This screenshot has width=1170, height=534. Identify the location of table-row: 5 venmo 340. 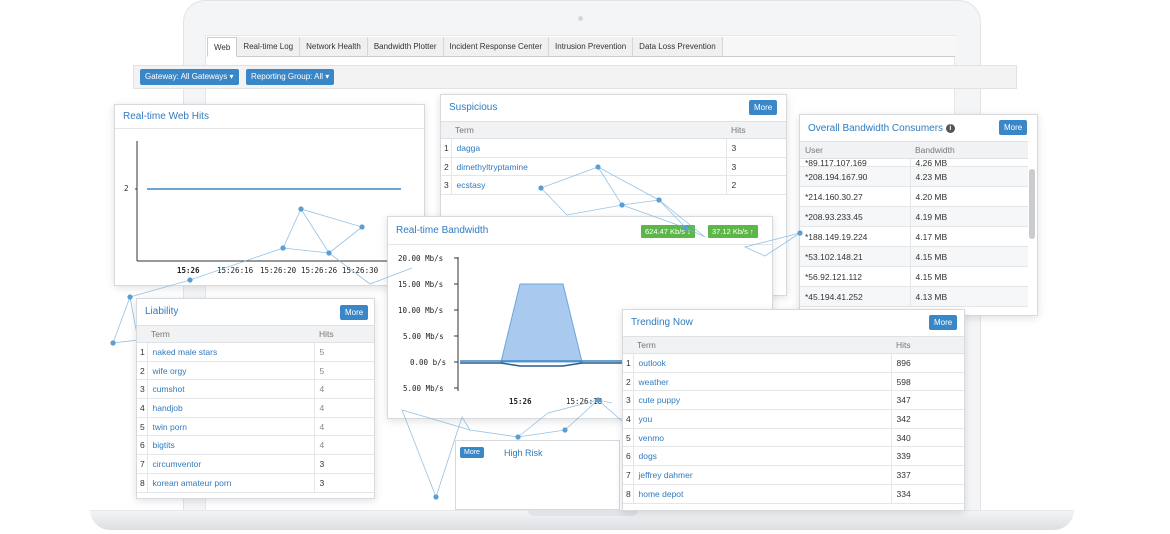
(793, 438).